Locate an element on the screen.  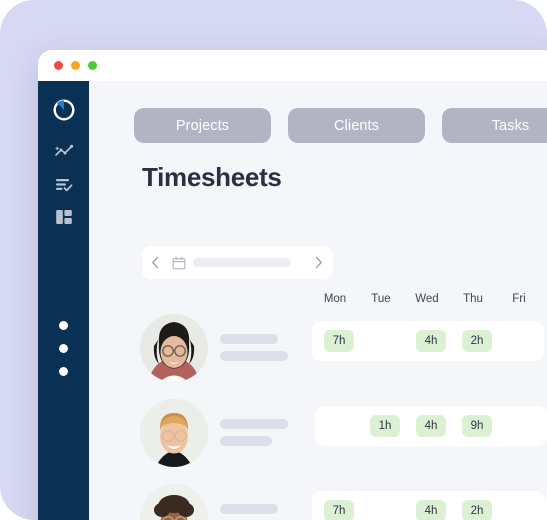
close-window-button is located at coordinates (58, 65).